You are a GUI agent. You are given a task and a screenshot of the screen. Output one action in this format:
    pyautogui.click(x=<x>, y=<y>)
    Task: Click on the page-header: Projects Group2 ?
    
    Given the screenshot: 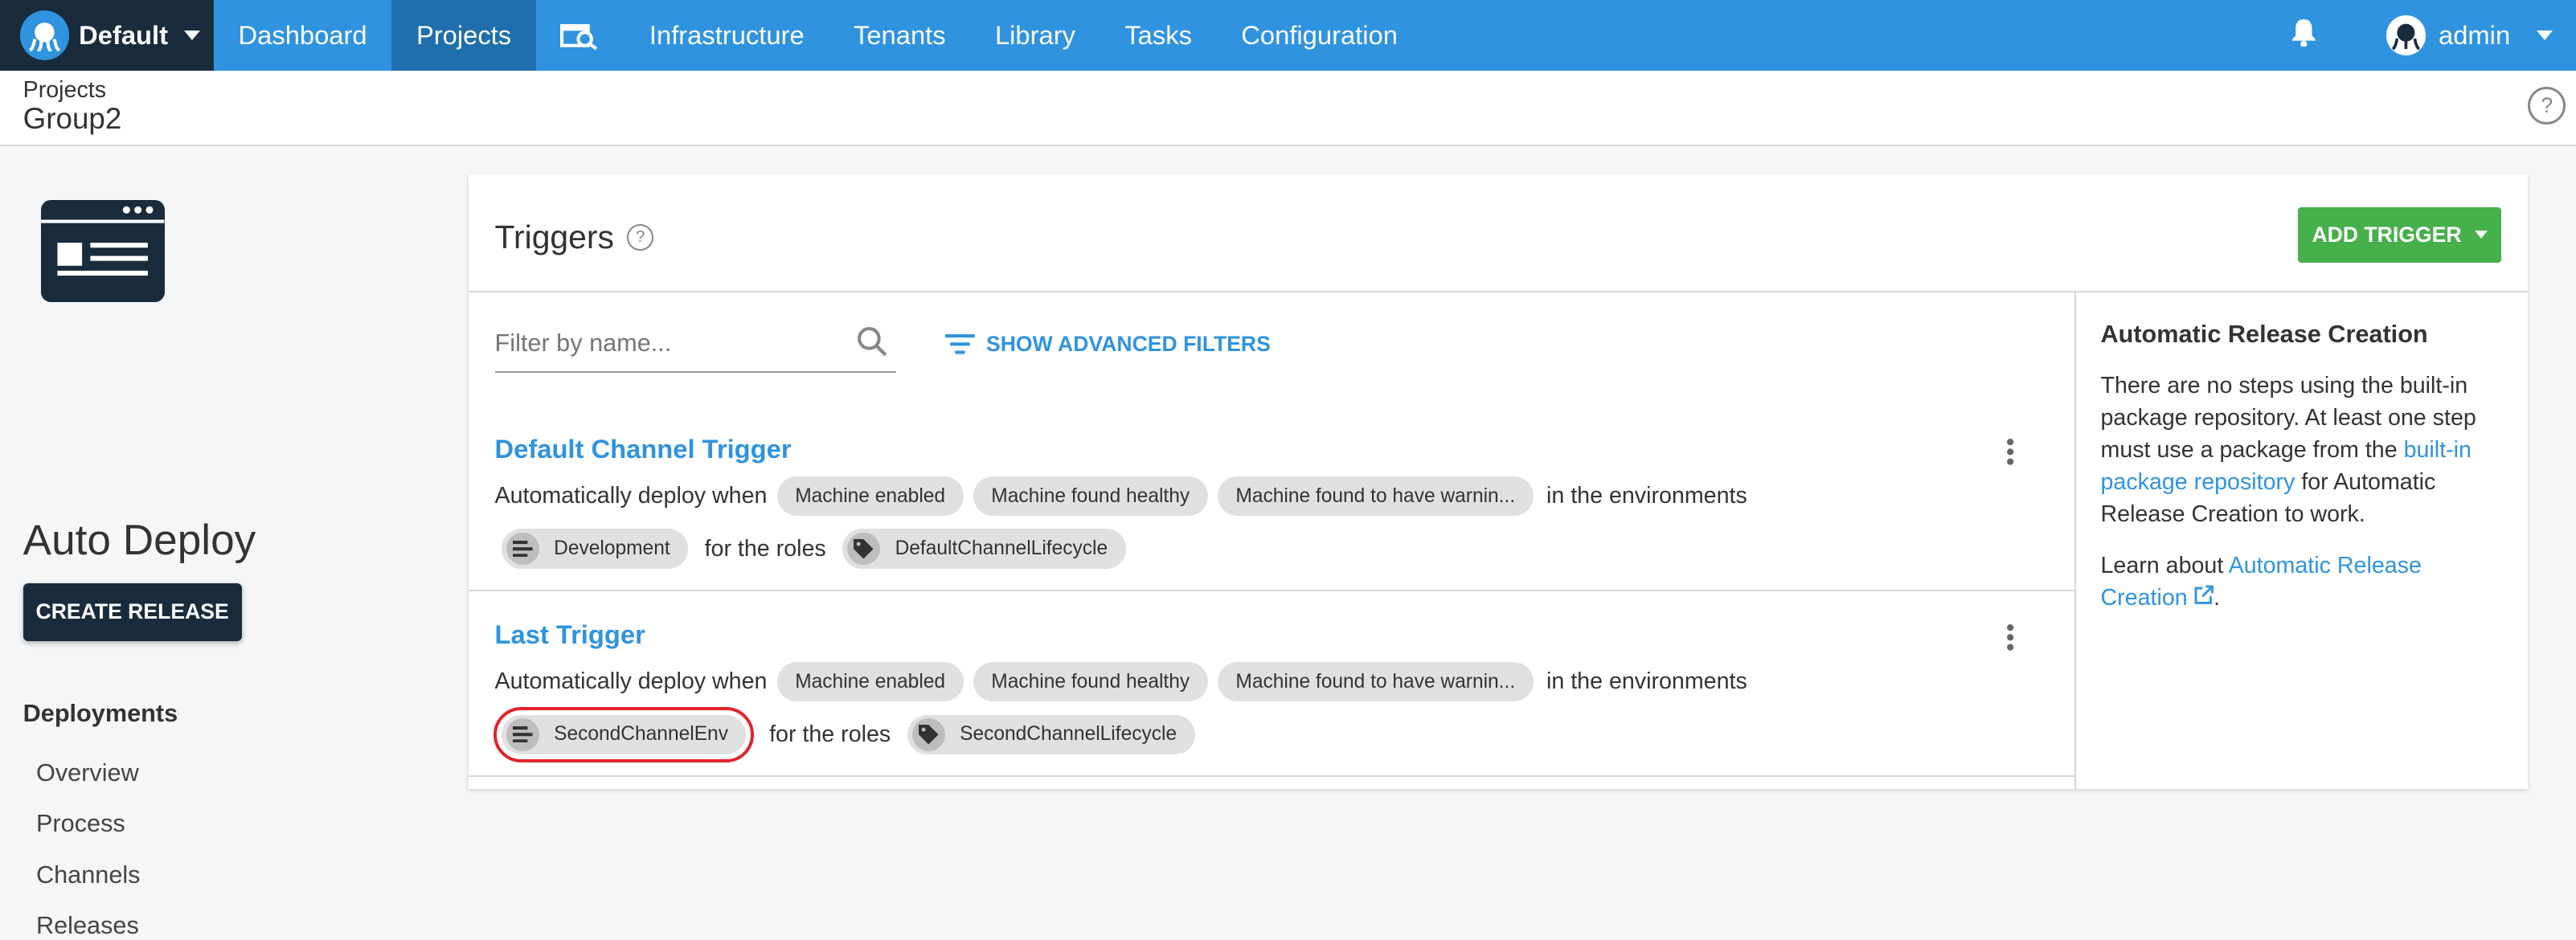 What is the action you would take?
    pyautogui.click(x=1288, y=108)
    